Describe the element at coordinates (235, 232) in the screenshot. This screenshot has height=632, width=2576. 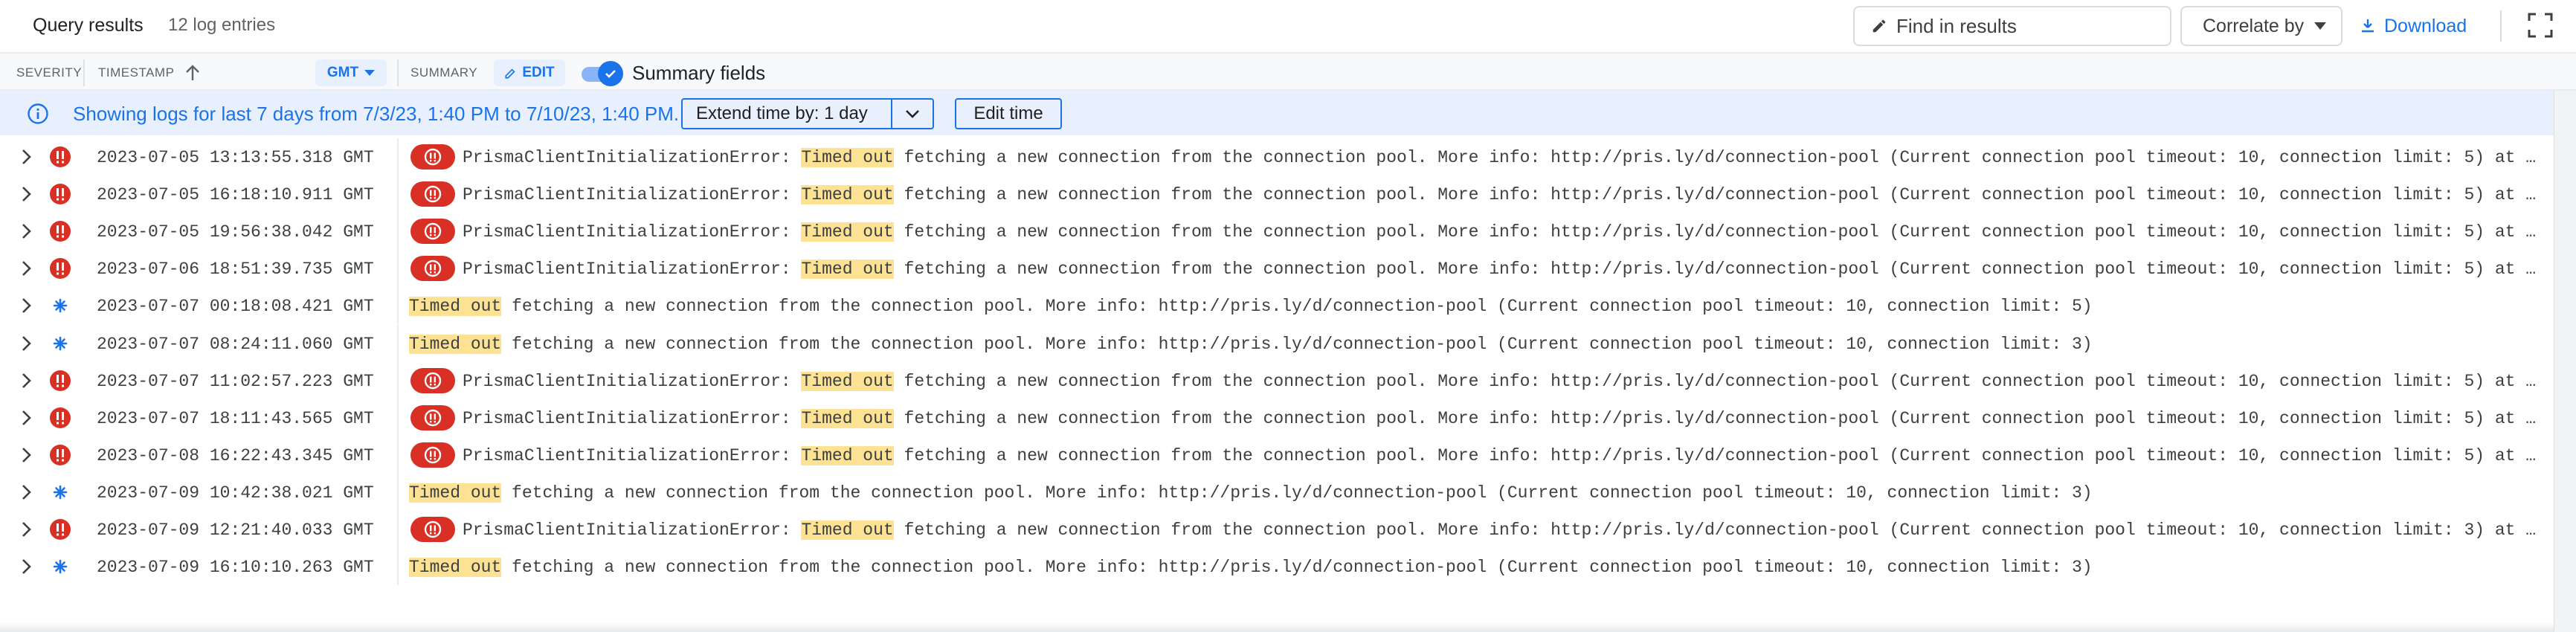
I see `log-timestamp: 2023-07-05 19:56:38.042 GMT` at that location.